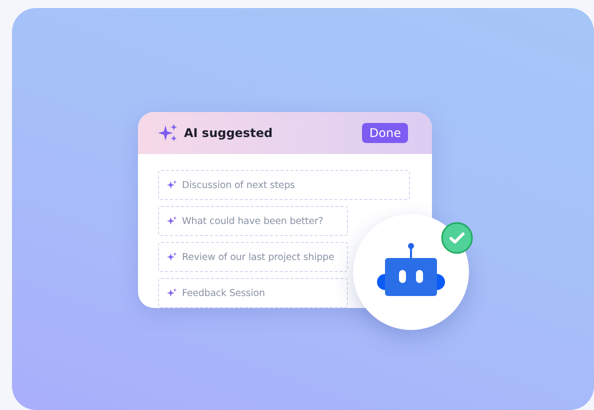  I want to click on card-title: AI suggested, so click(229, 133).